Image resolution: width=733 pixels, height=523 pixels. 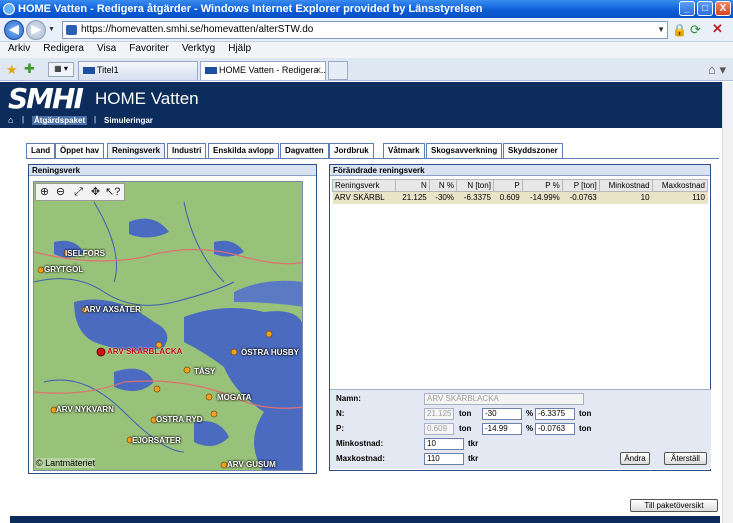 What do you see at coordinates (580, 185) in the screenshot?
I see `col-p-ton: P [ton]` at bounding box center [580, 185].